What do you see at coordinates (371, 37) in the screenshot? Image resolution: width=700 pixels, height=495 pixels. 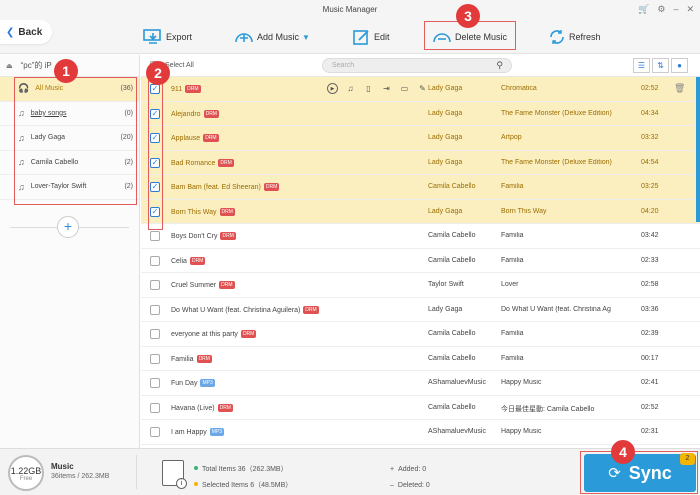 I see `edit-button: Edit` at bounding box center [371, 37].